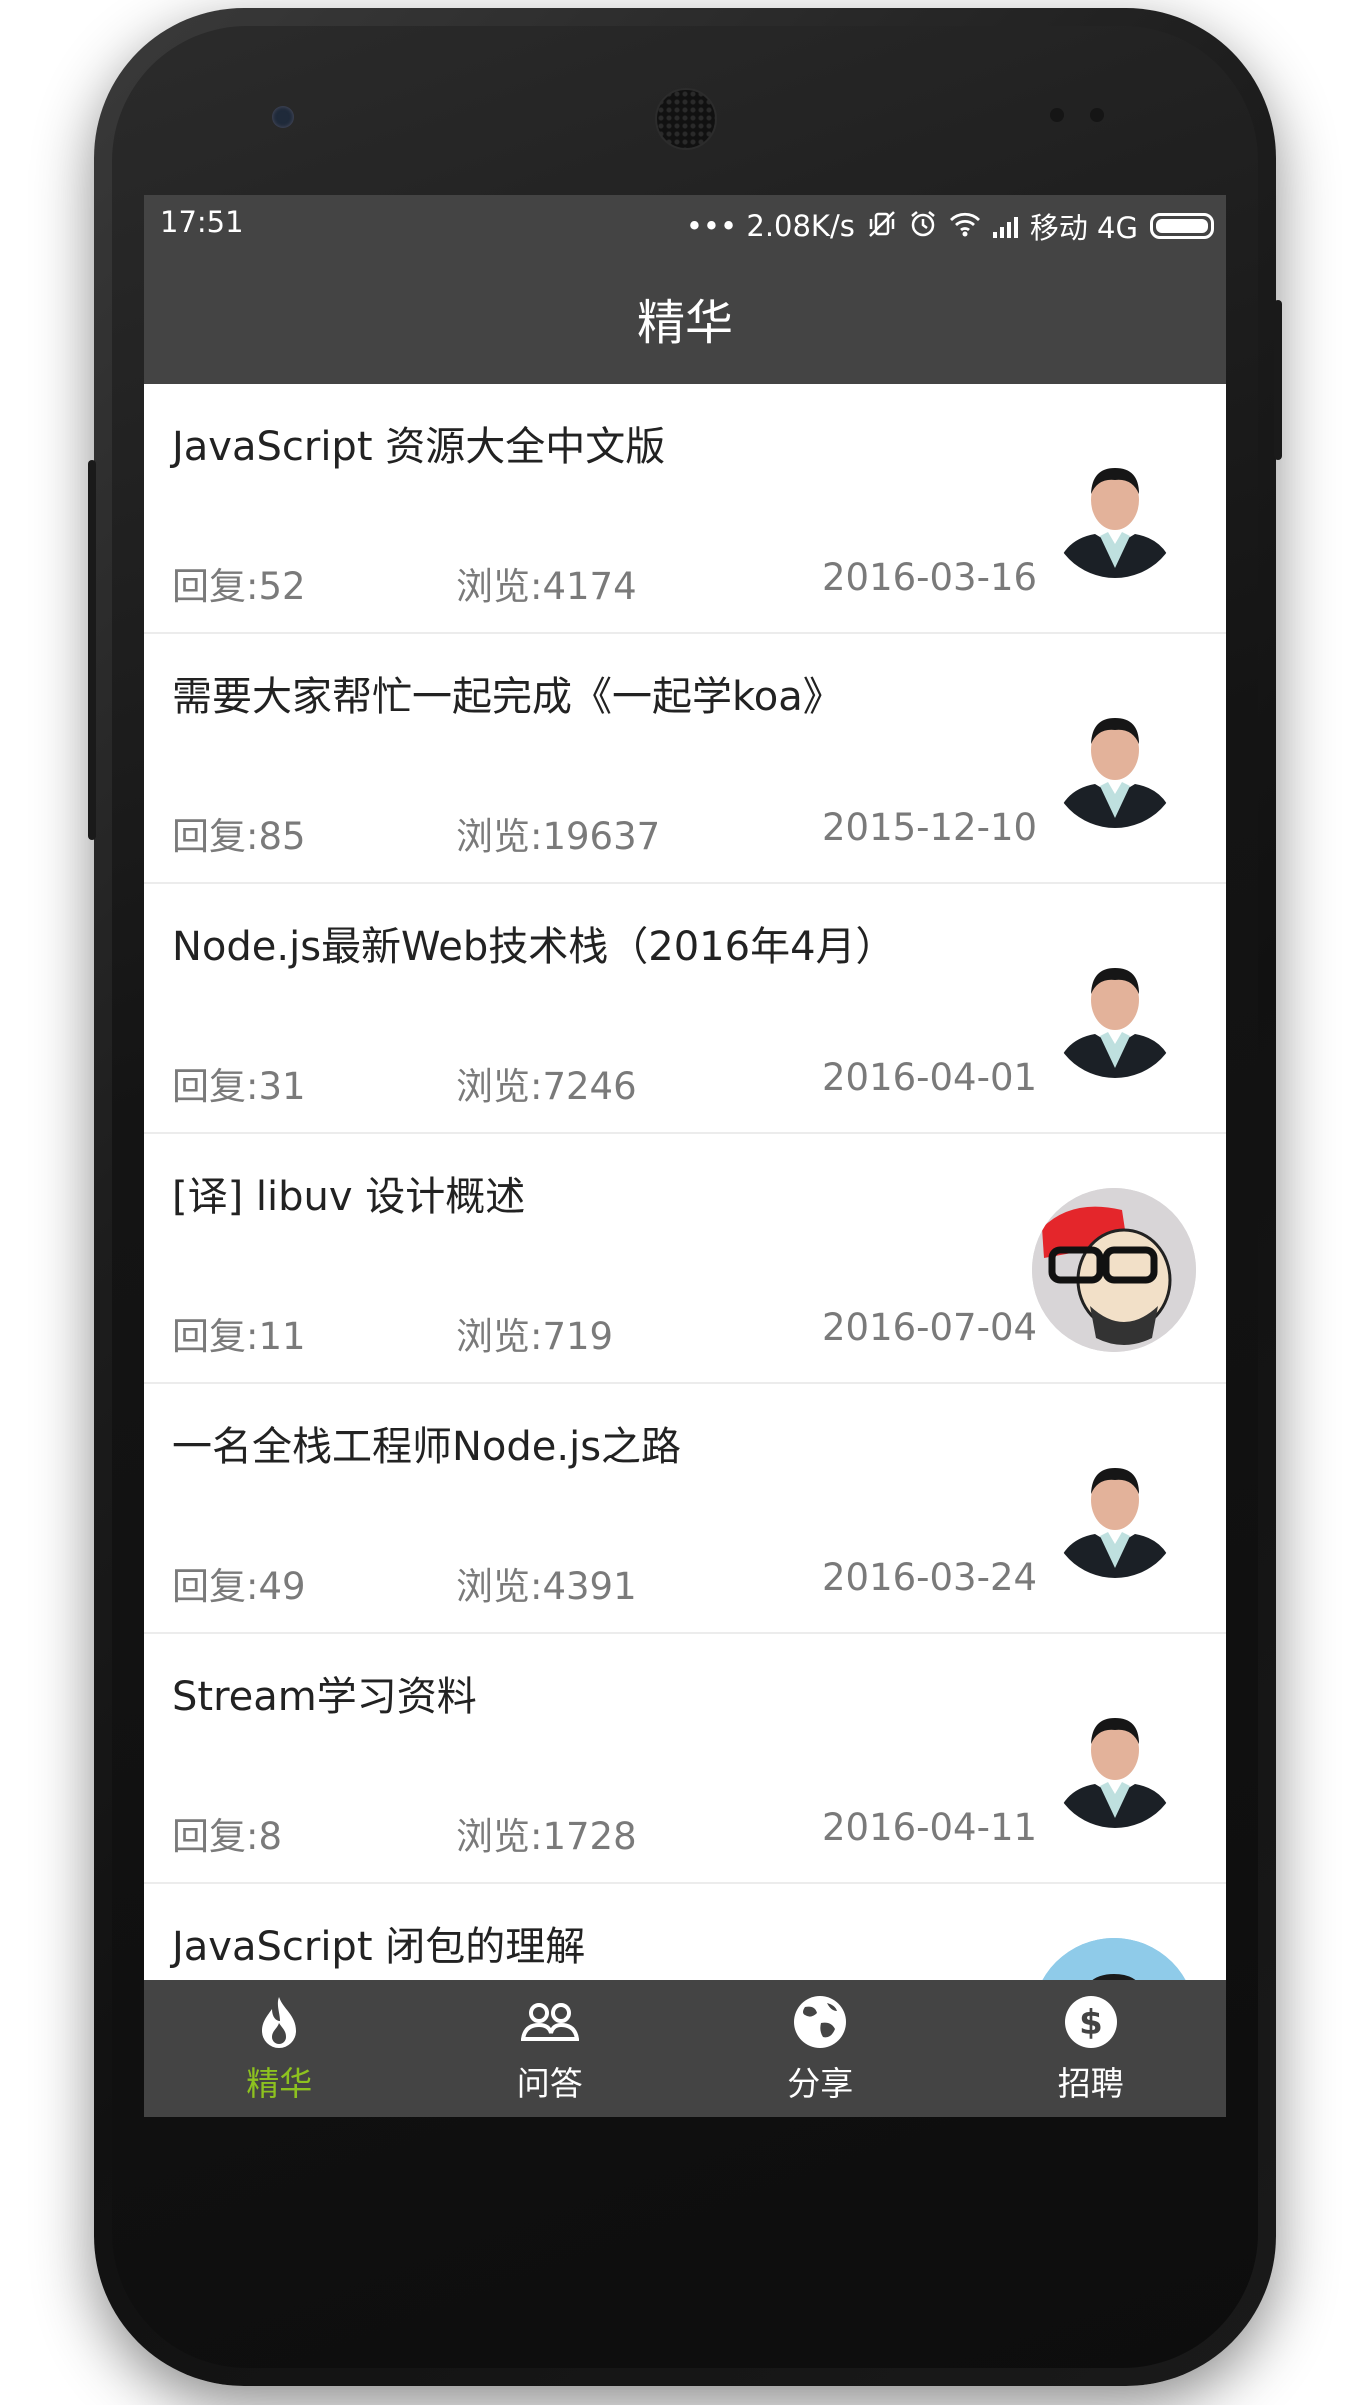 The width and height of the screenshot is (1370, 2405). What do you see at coordinates (685, 1759) in the screenshot?
I see `topic-item: Stream学习资料 回复:8 浏览:1728 2016-04-11` at bounding box center [685, 1759].